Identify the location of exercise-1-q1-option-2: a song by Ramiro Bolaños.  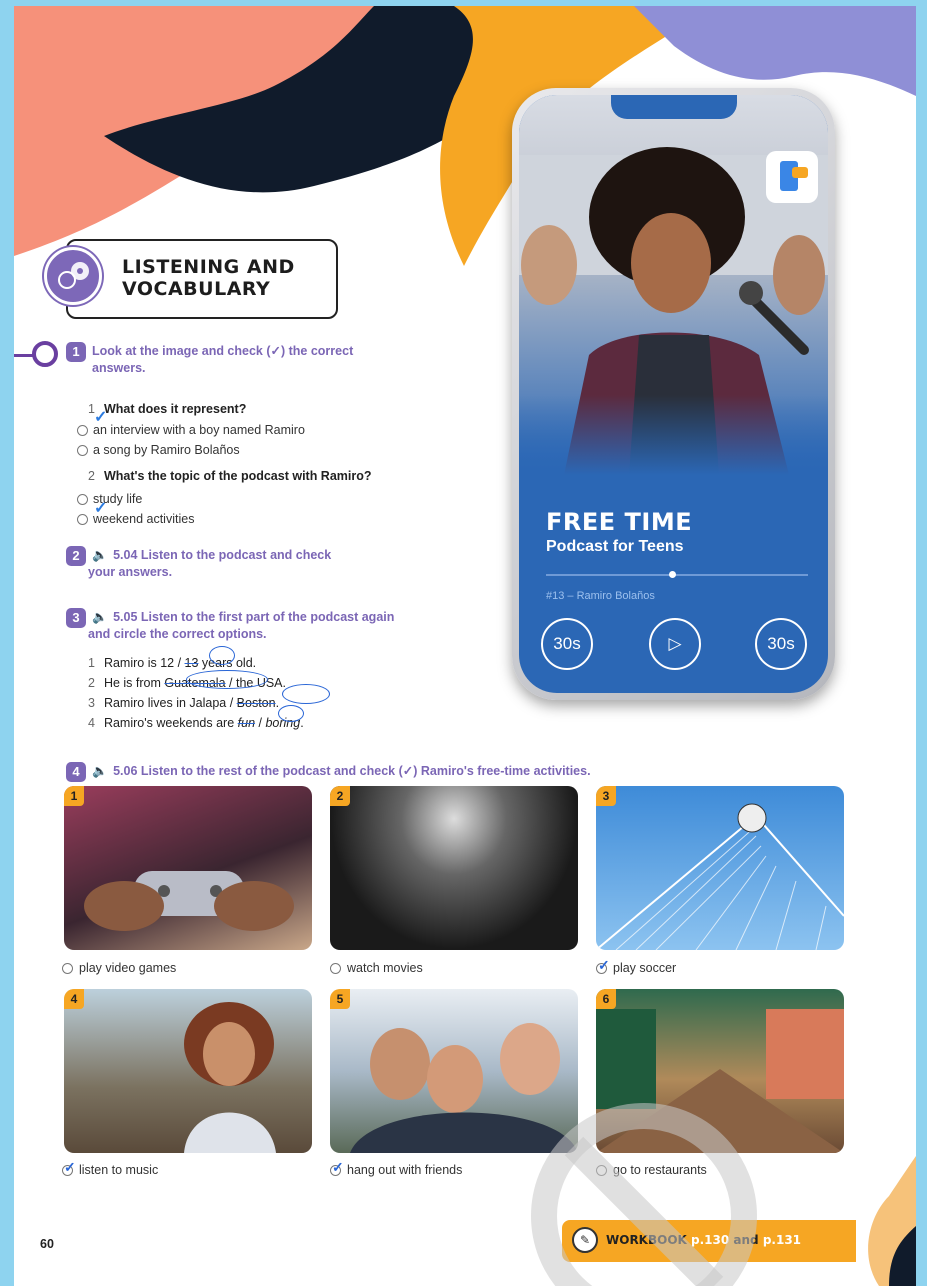
(158, 450).